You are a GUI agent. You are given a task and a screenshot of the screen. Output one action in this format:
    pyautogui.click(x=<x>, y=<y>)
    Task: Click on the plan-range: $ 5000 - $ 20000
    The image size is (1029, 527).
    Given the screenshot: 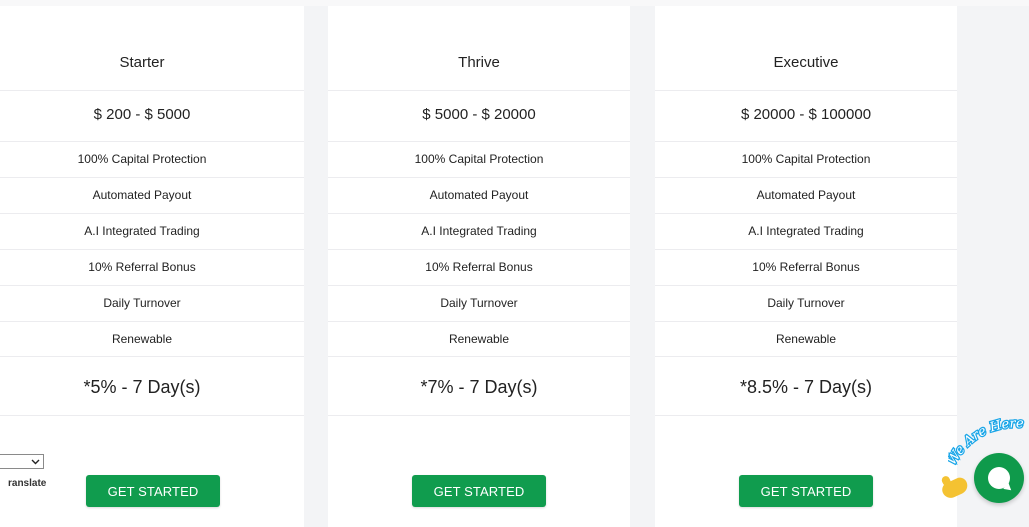 What is the action you would take?
    pyautogui.click(x=479, y=114)
    